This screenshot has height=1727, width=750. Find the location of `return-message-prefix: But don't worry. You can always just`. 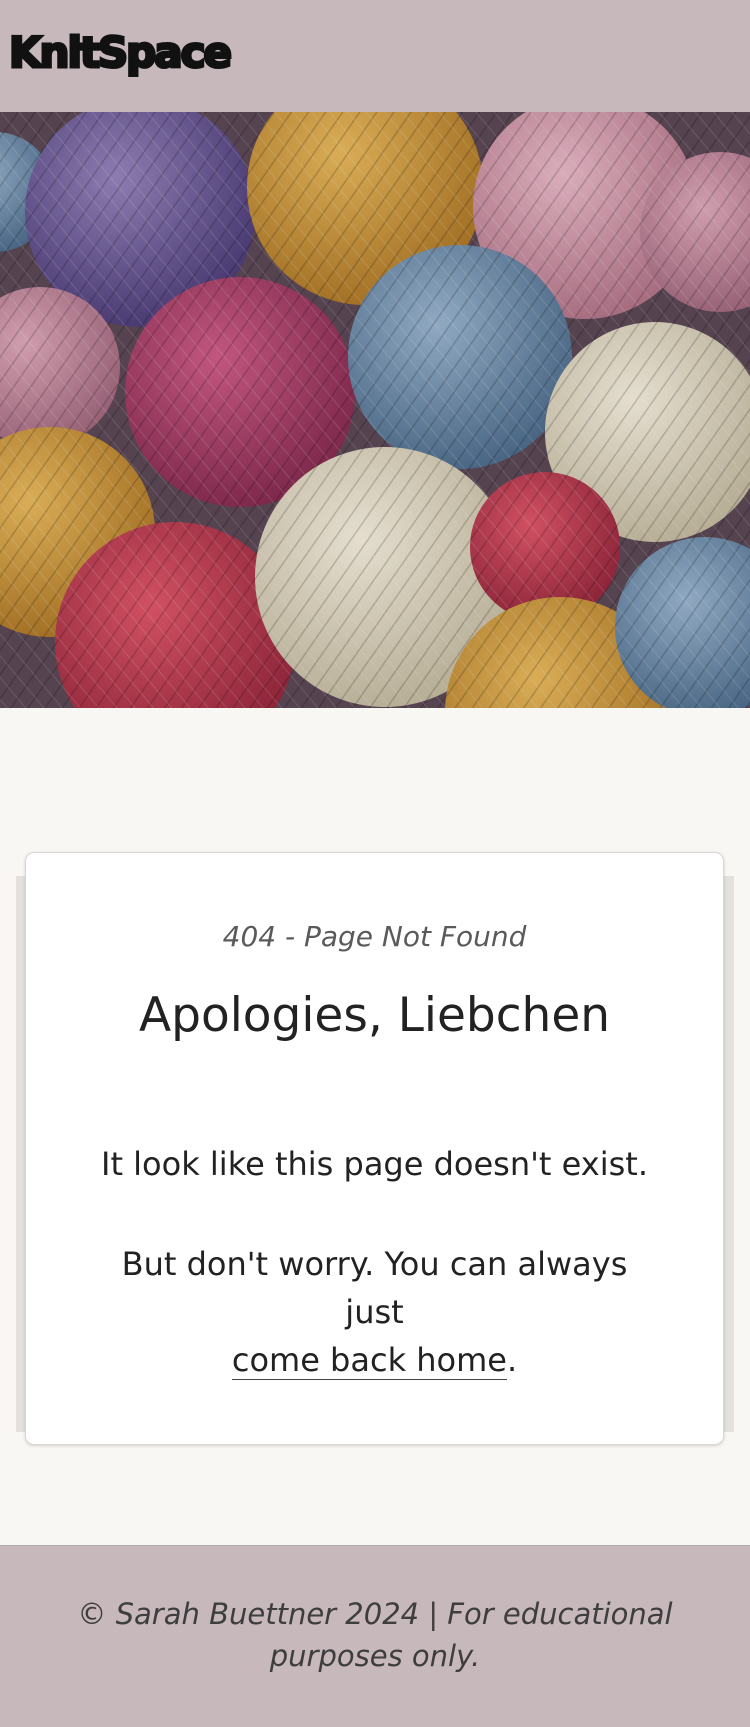

return-message-prefix: But don't worry. You can always just is located at coordinates (374, 1288).